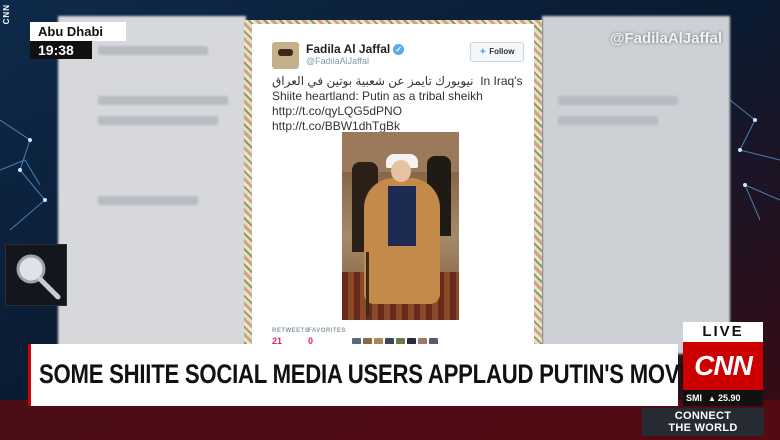  Describe the element at coordinates (399, 49) in the screenshot. I see `verified-icon: ✓` at that location.